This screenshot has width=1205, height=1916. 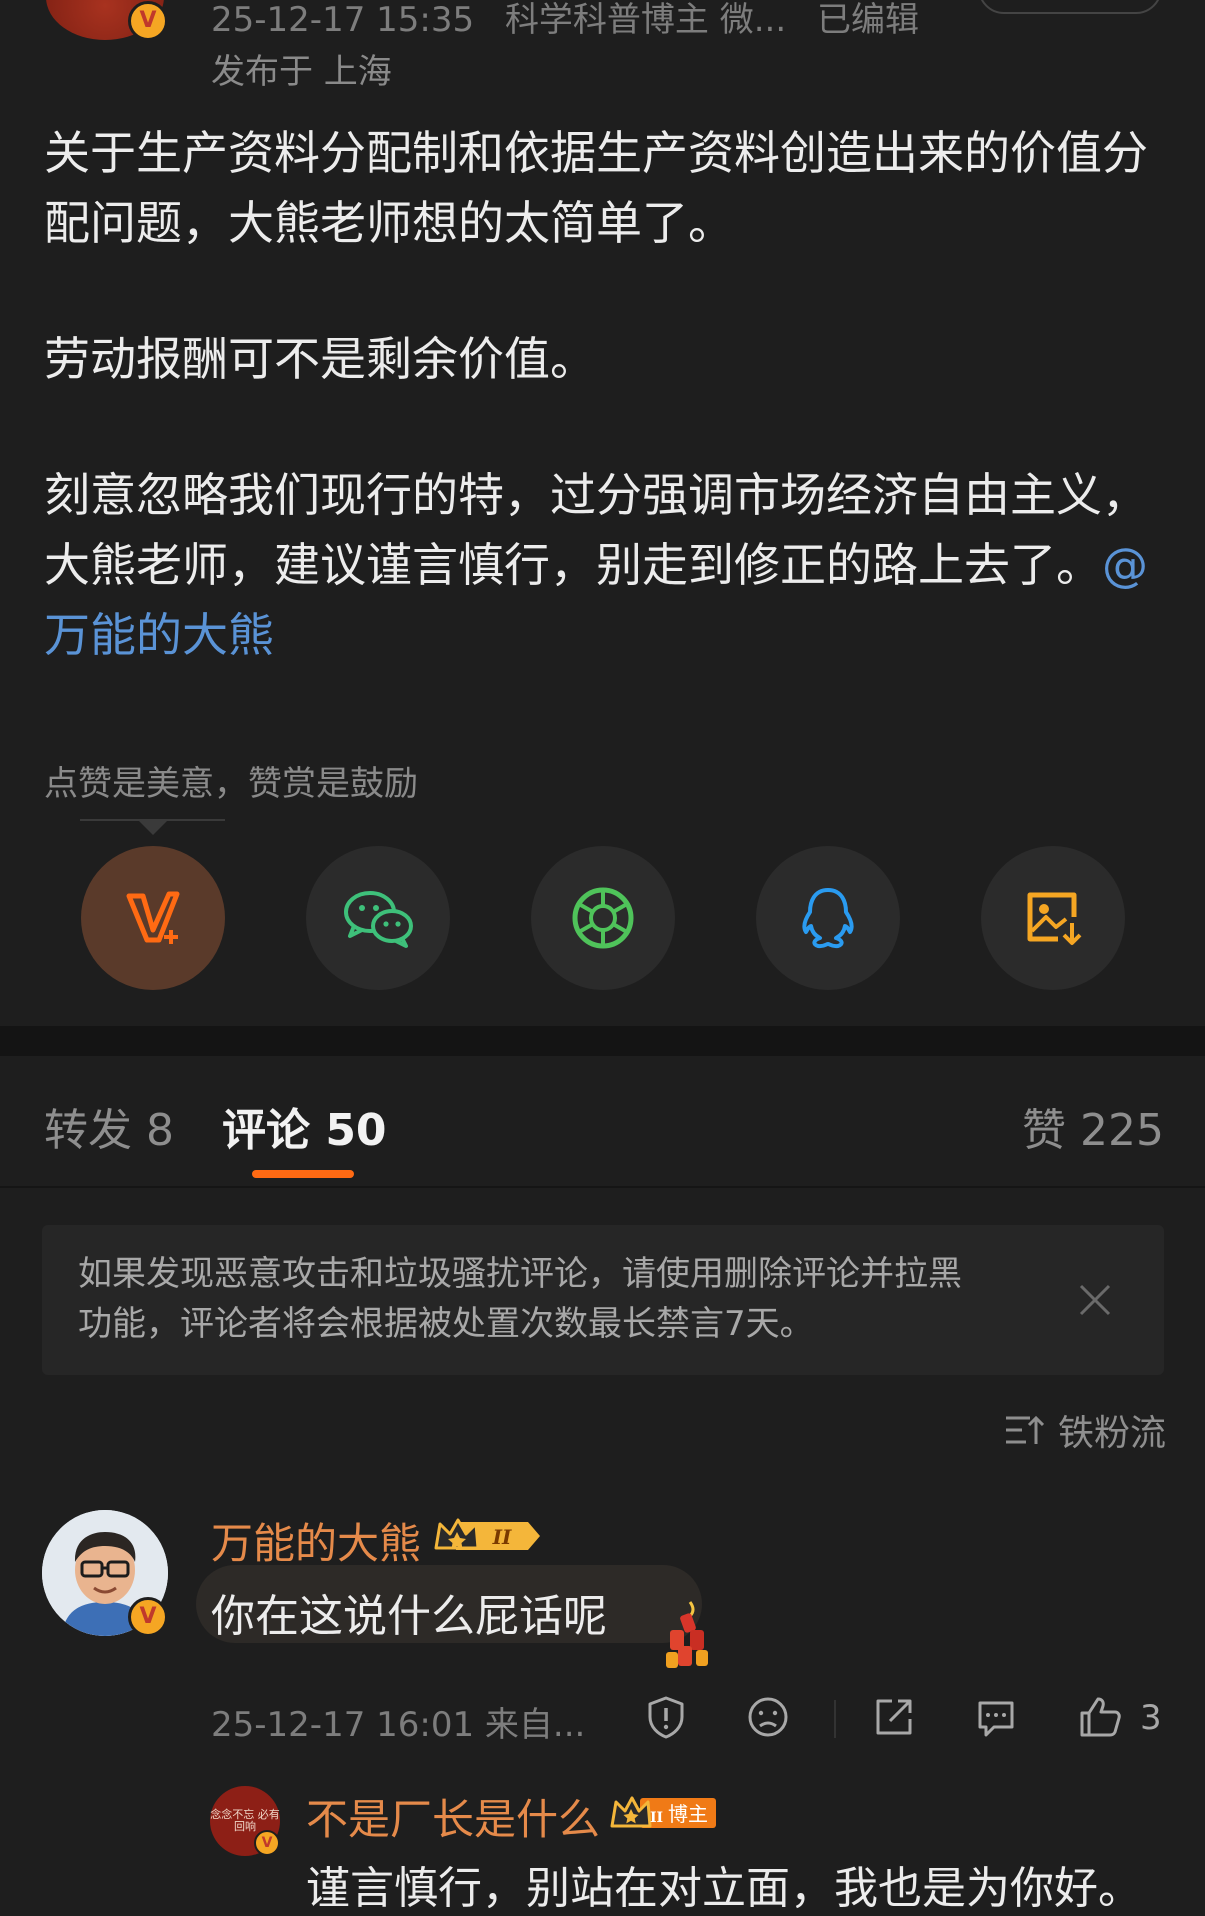 What do you see at coordinates (301, 72) in the screenshot?
I see `post-location: 发布于 上海` at bounding box center [301, 72].